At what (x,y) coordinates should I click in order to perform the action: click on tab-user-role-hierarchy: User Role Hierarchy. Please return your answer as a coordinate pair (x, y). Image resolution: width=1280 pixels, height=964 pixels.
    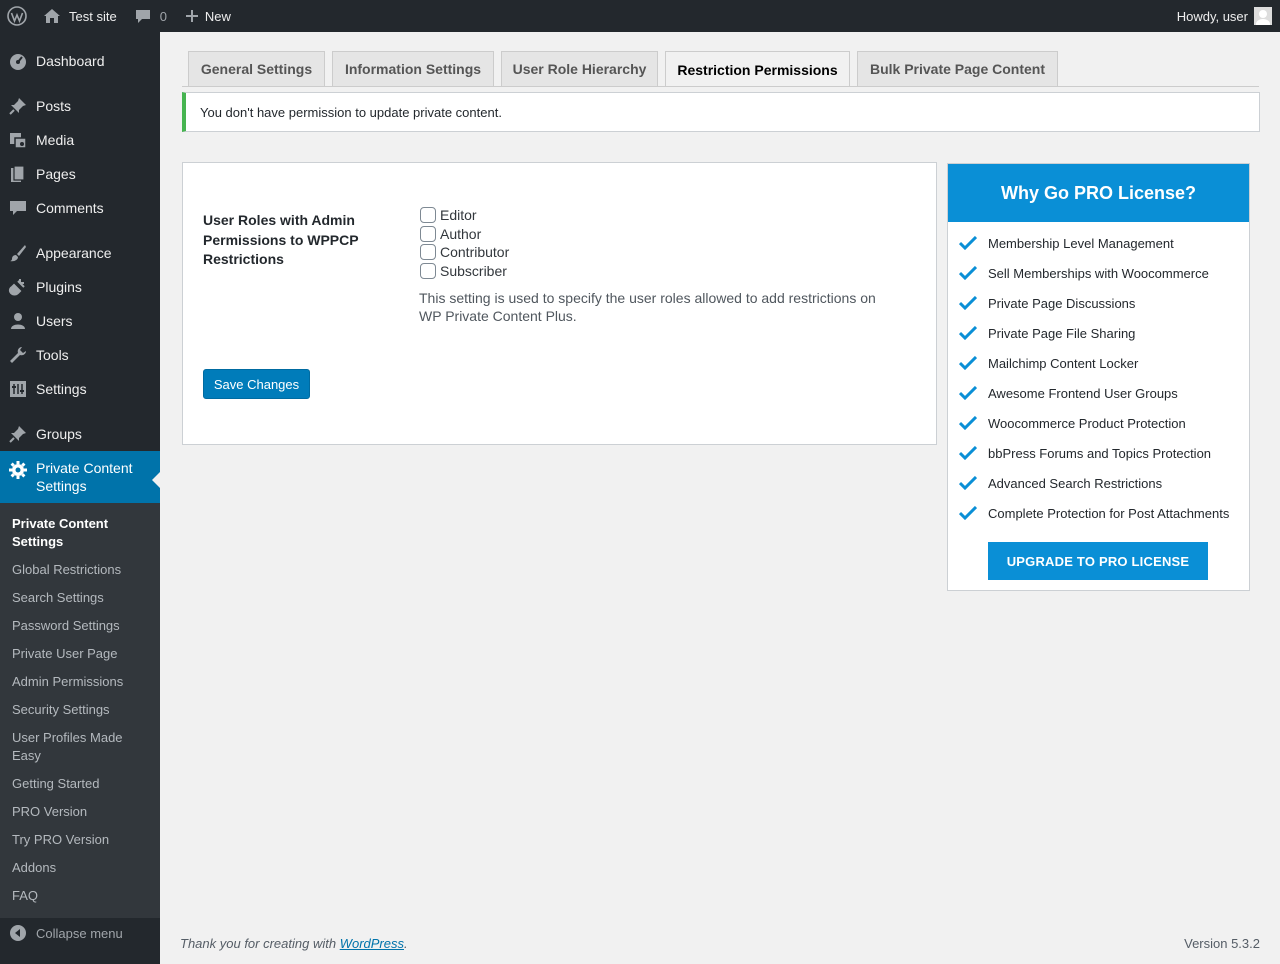
    Looking at the image, I should click on (579, 68).